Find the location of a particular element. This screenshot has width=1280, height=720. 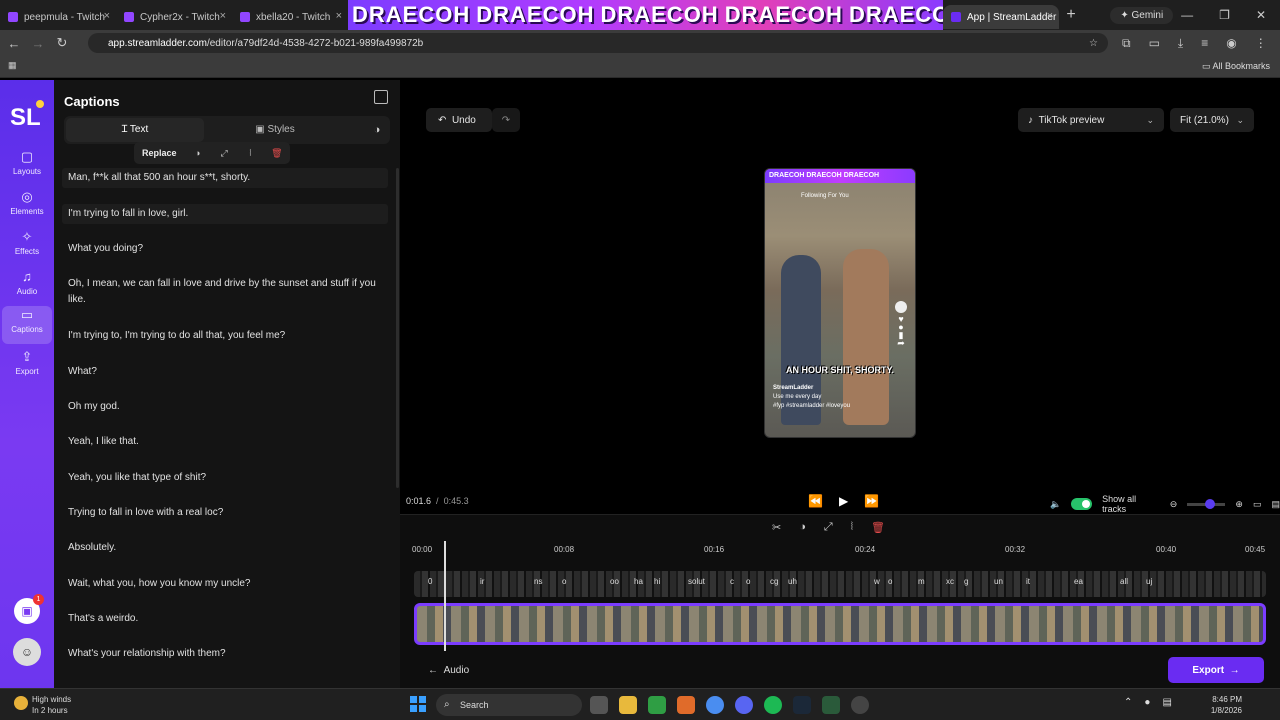

preview-mode-select: ♪ TikTok preview ⌄ is located at coordinates (1091, 120).